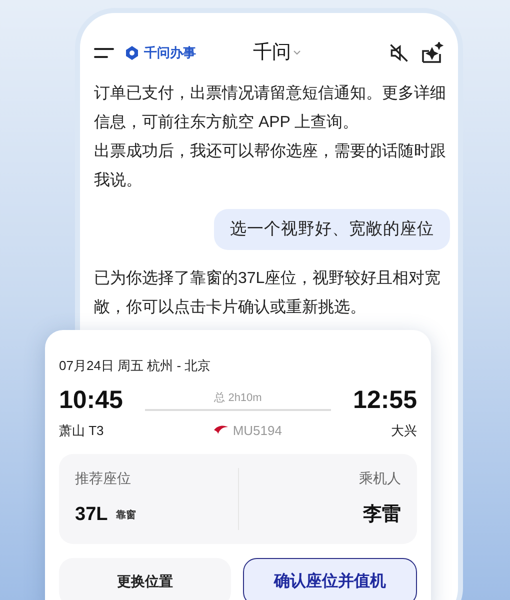  Describe the element at coordinates (91, 400) in the screenshot. I see `departure-time: 10:45` at that location.